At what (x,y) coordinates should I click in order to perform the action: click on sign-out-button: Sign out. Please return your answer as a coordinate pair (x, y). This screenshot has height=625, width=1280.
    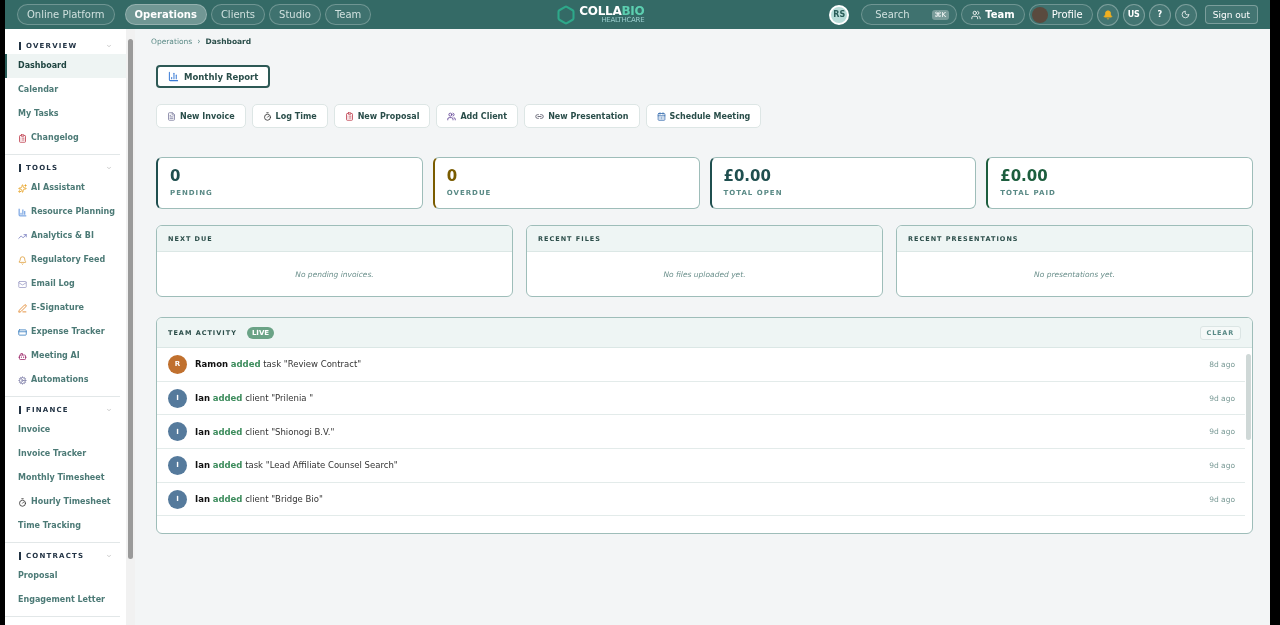
    Looking at the image, I should click on (1231, 14).